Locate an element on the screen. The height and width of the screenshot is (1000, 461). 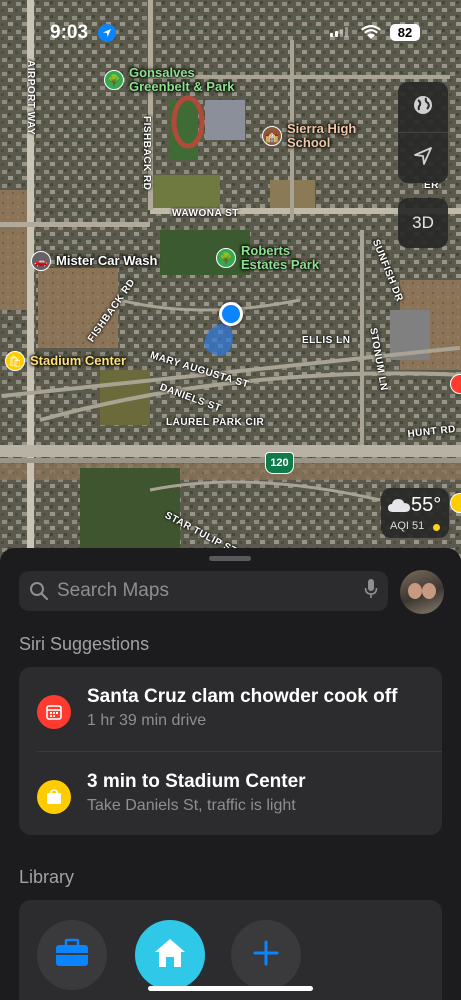
status-bar: 9:03 82 is located at coordinates (230, 27).